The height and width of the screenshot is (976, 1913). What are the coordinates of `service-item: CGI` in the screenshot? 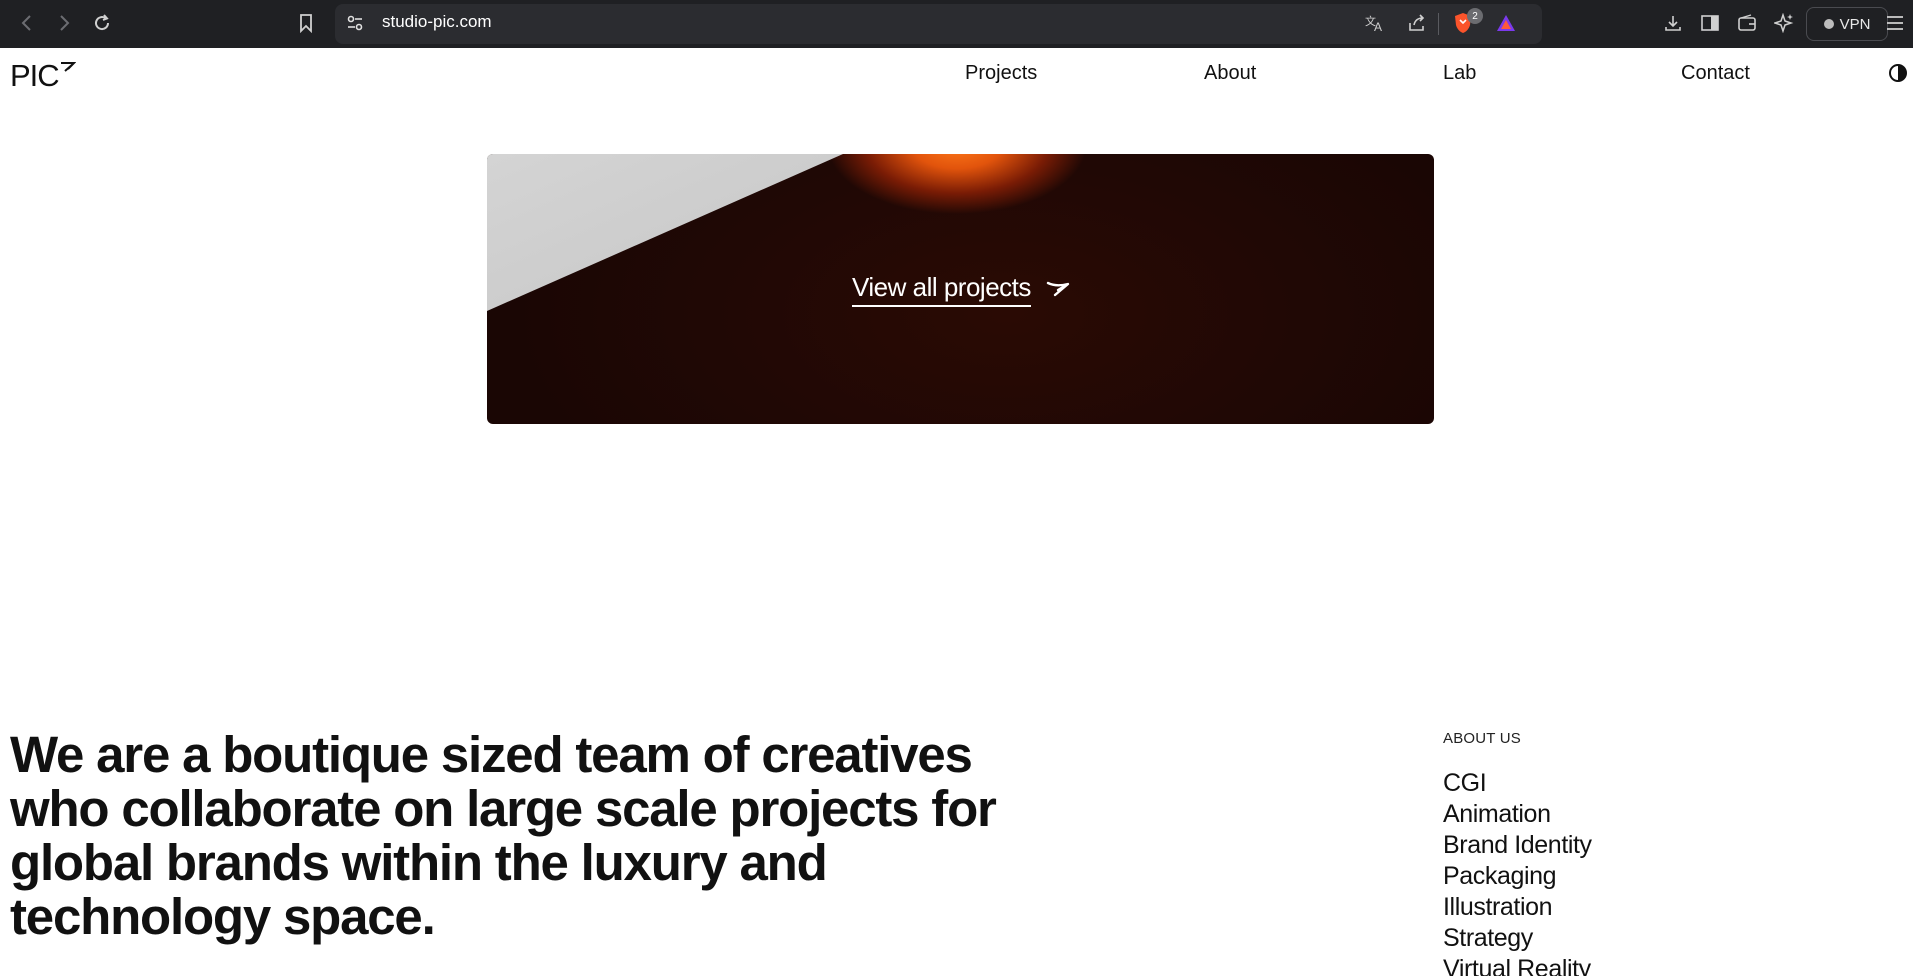 It's located at (1465, 783).